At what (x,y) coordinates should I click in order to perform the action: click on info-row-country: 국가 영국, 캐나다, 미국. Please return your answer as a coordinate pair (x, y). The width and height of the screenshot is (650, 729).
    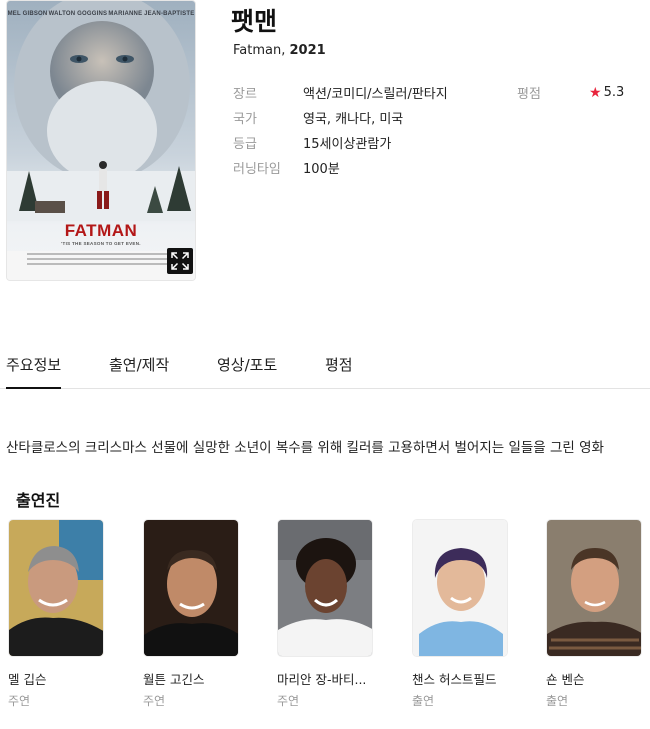
    Looking at the image, I should click on (340, 117).